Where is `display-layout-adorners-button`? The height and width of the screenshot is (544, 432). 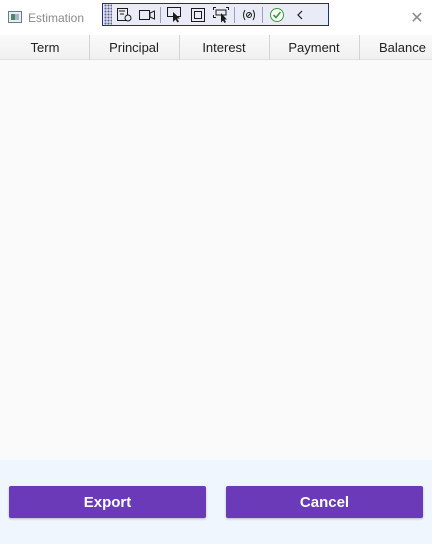 display-layout-adorners-button is located at coordinates (197, 14).